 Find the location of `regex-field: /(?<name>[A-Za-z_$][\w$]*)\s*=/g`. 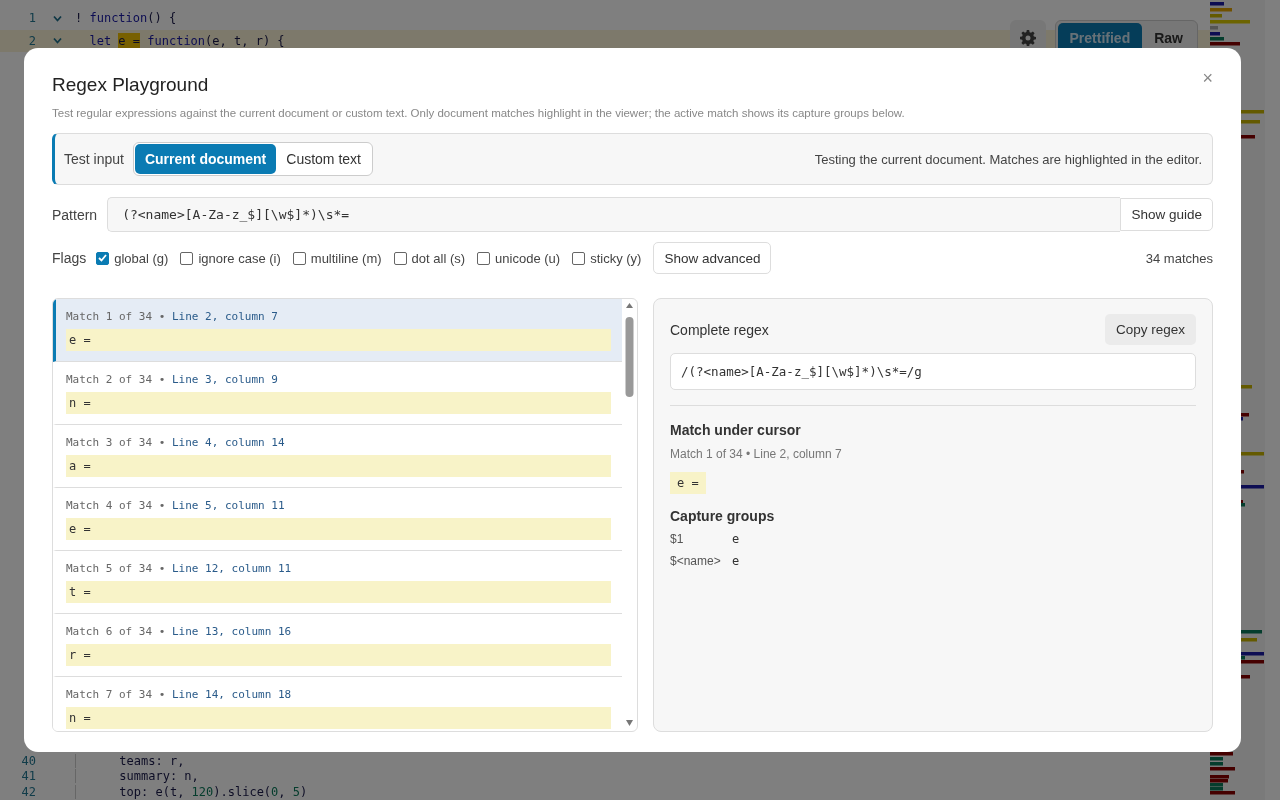

regex-field: /(?<name>[A-Za-z_$][\w$]*)\s*=/g is located at coordinates (933, 371).